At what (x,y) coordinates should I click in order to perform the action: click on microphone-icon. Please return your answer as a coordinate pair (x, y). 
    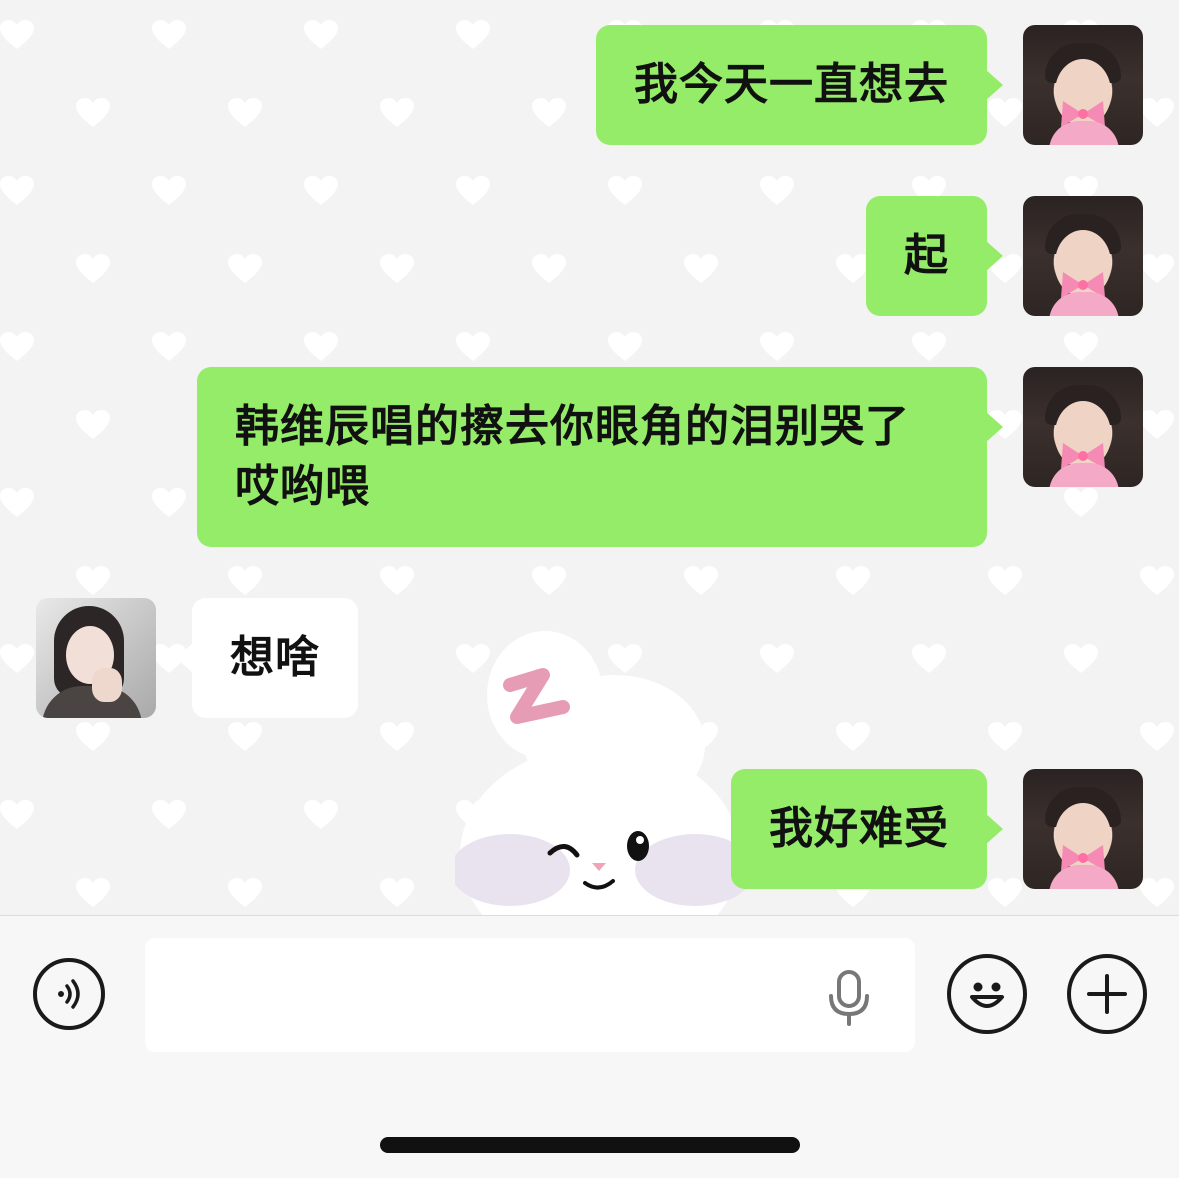
    Looking at the image, I should click on (849, 998).